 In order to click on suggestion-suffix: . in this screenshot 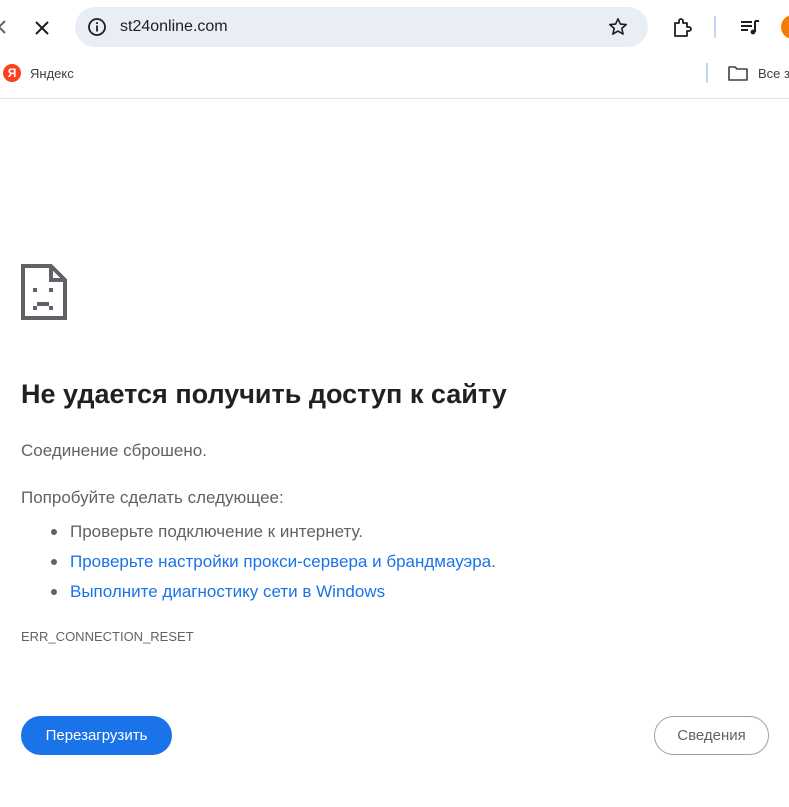, I will do `click(493, 561)`.